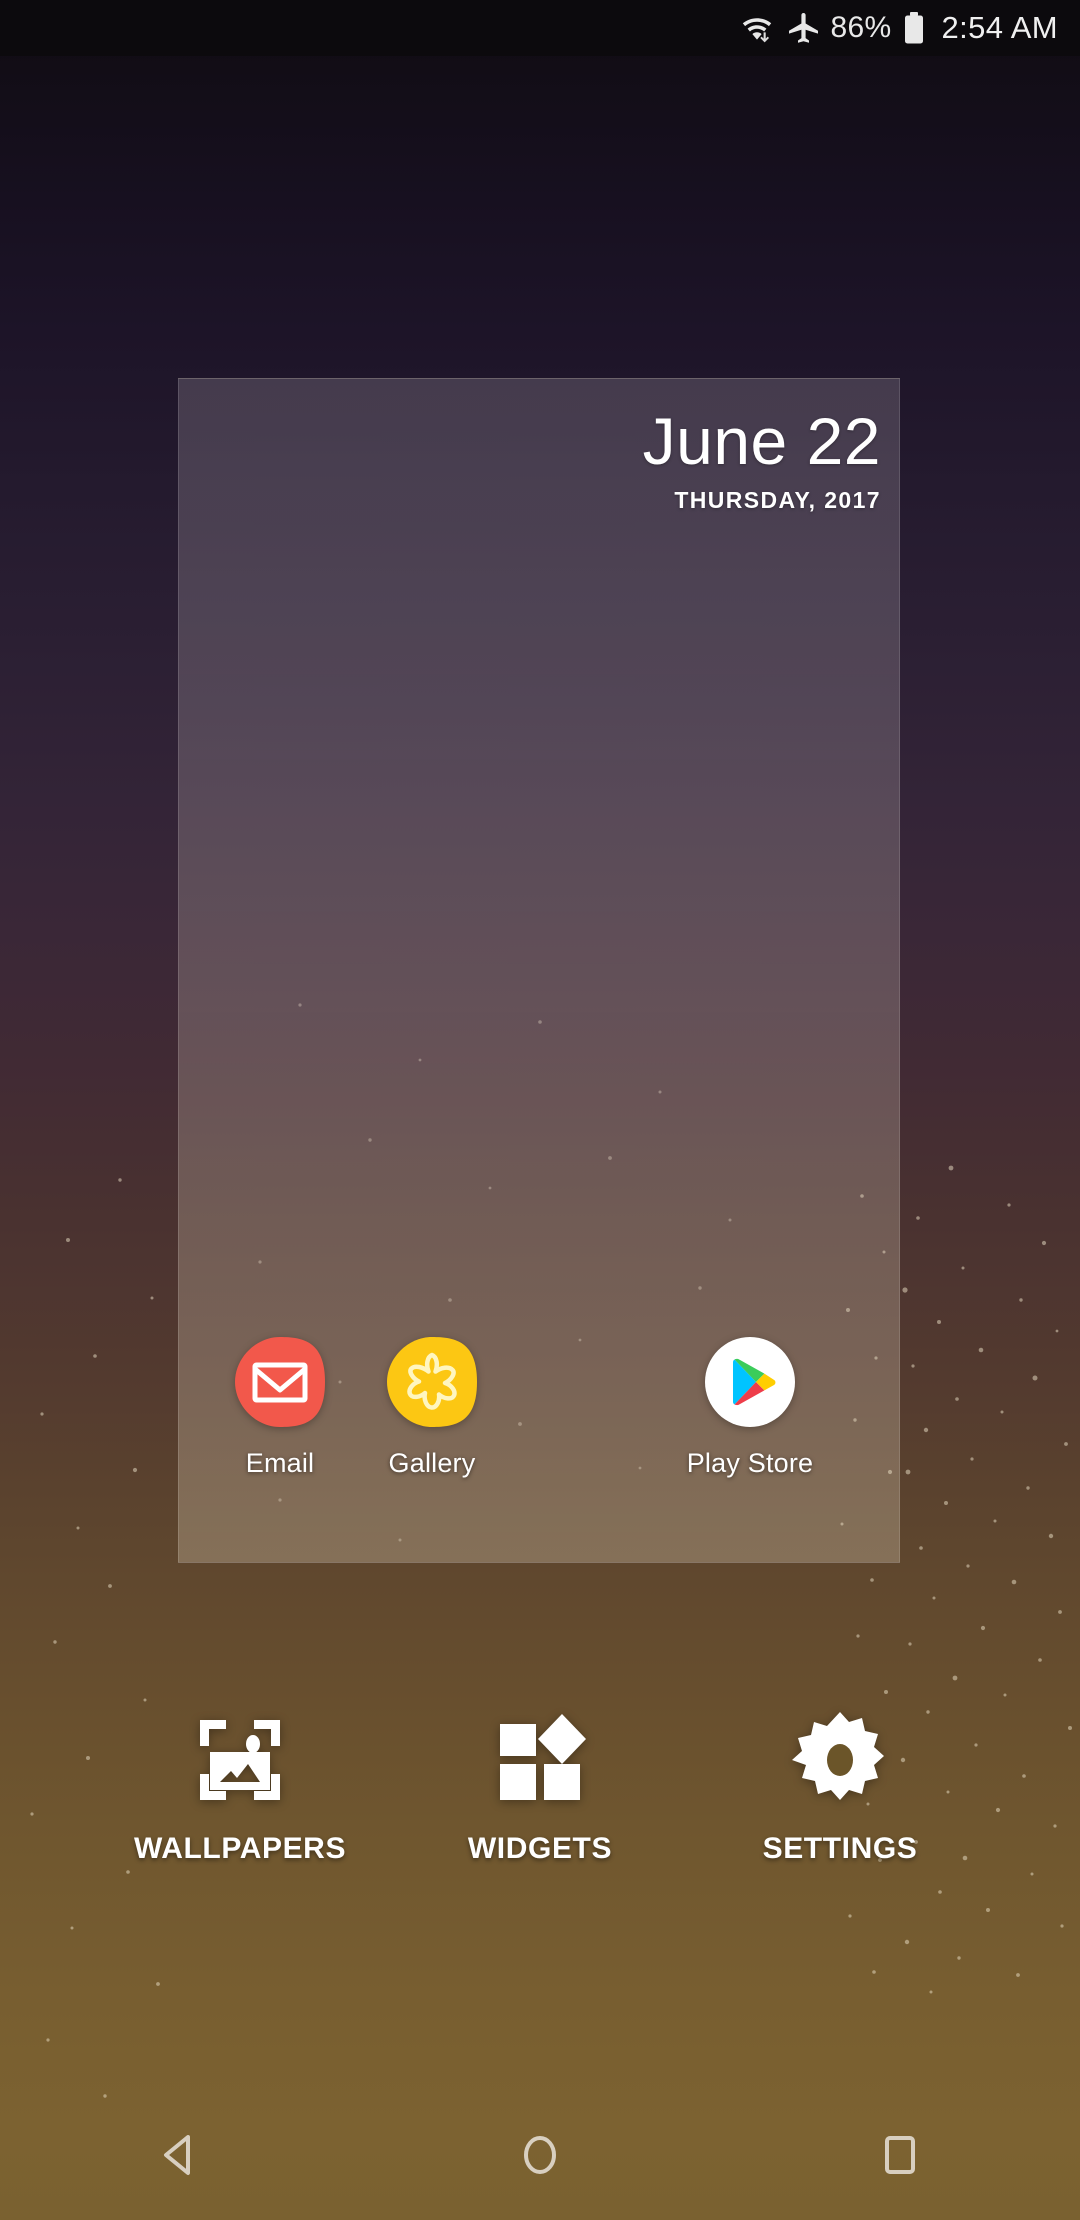  Describe the element at coordinates (539, 1434) in the screenshot. I see `panel-app-row: Email Gallery Play Store` at that location.